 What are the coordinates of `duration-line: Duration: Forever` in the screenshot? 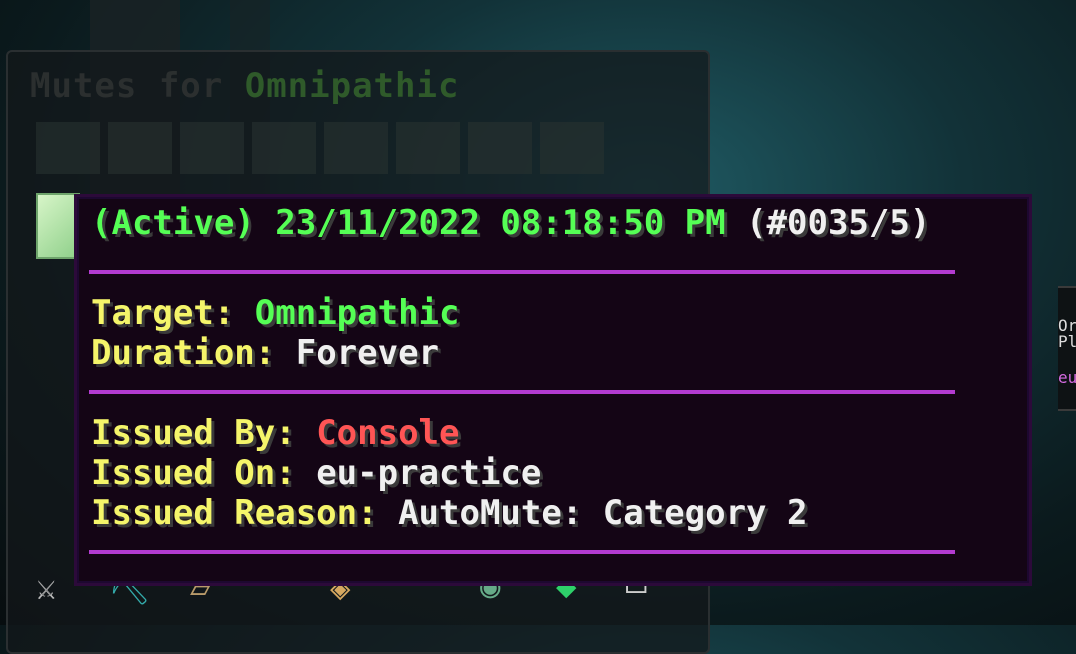 It's located at (265, 353).